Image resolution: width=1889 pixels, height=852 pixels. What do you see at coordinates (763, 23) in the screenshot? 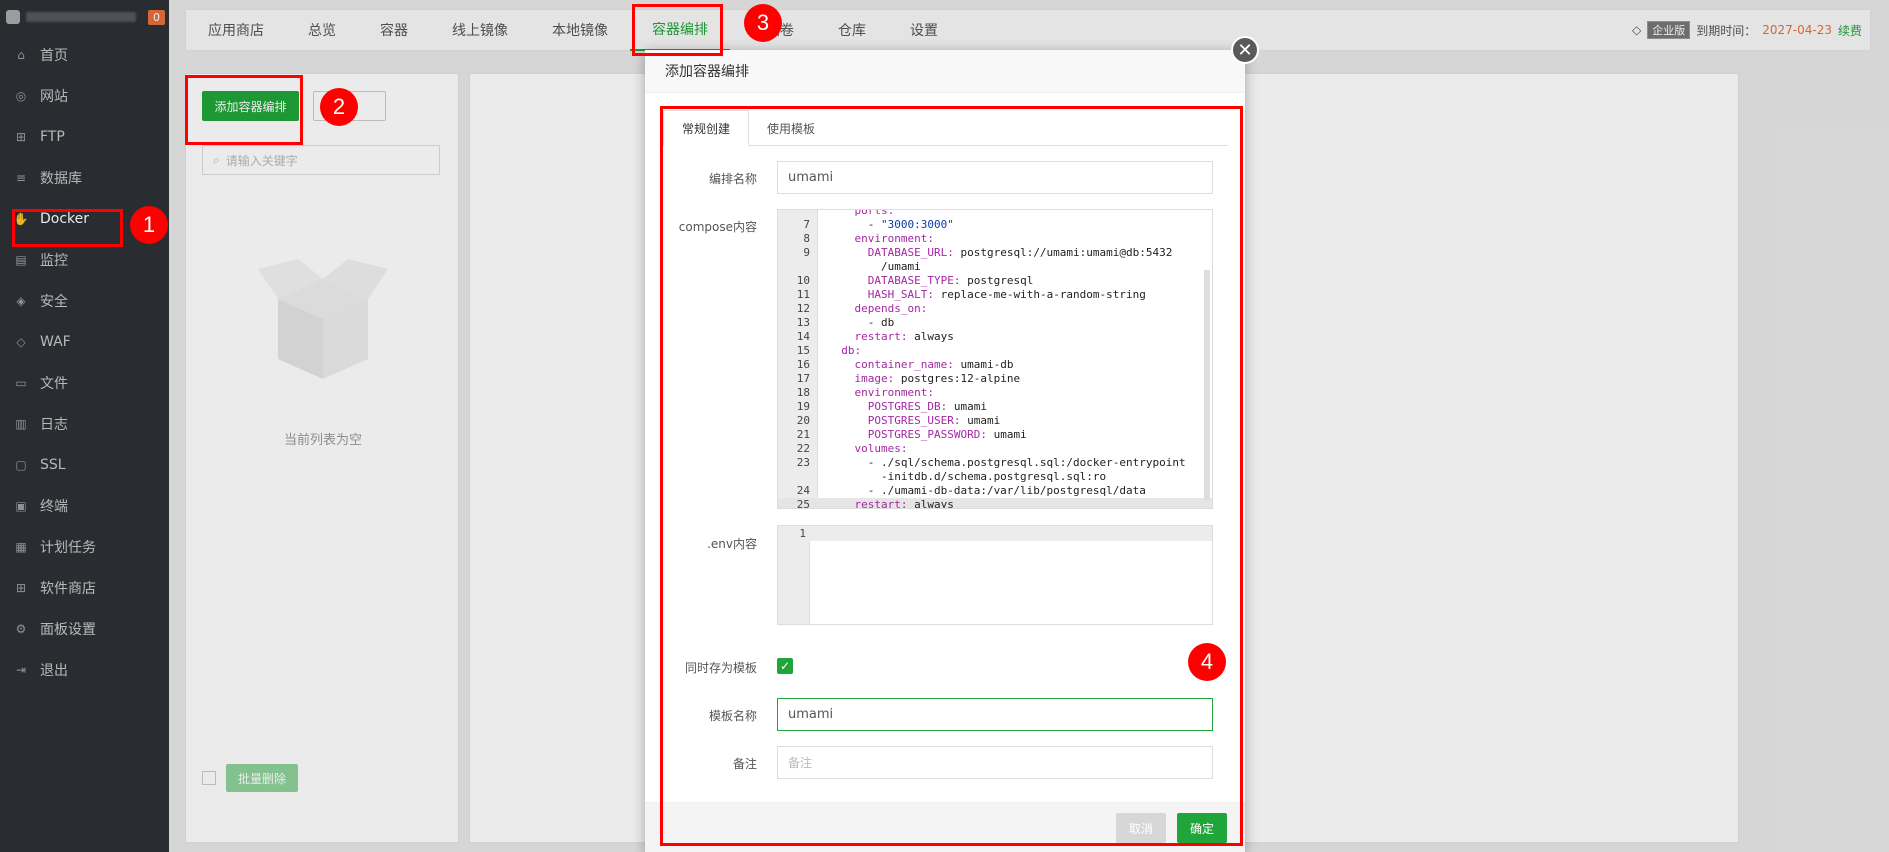
I see `annotation-number-3: 3` at bounding box center [763, 23].